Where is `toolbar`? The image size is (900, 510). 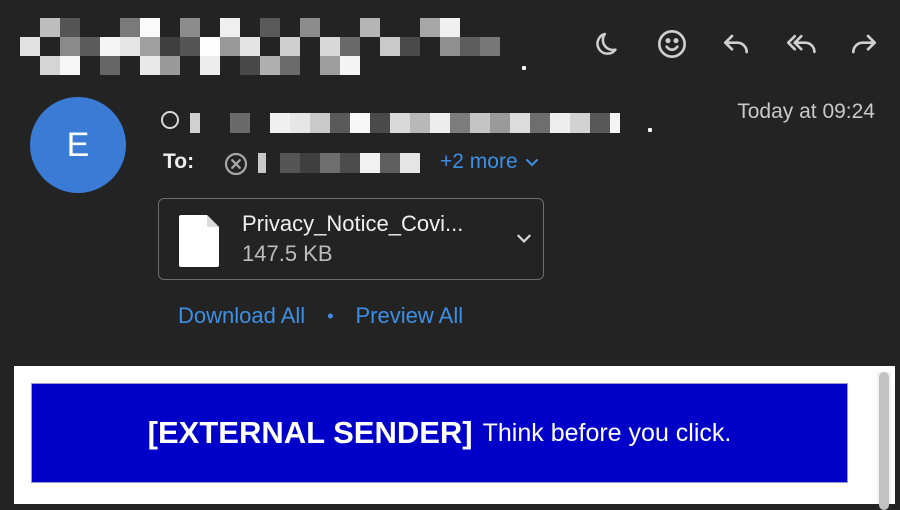 toolbar is located at coordinates (736, 44).